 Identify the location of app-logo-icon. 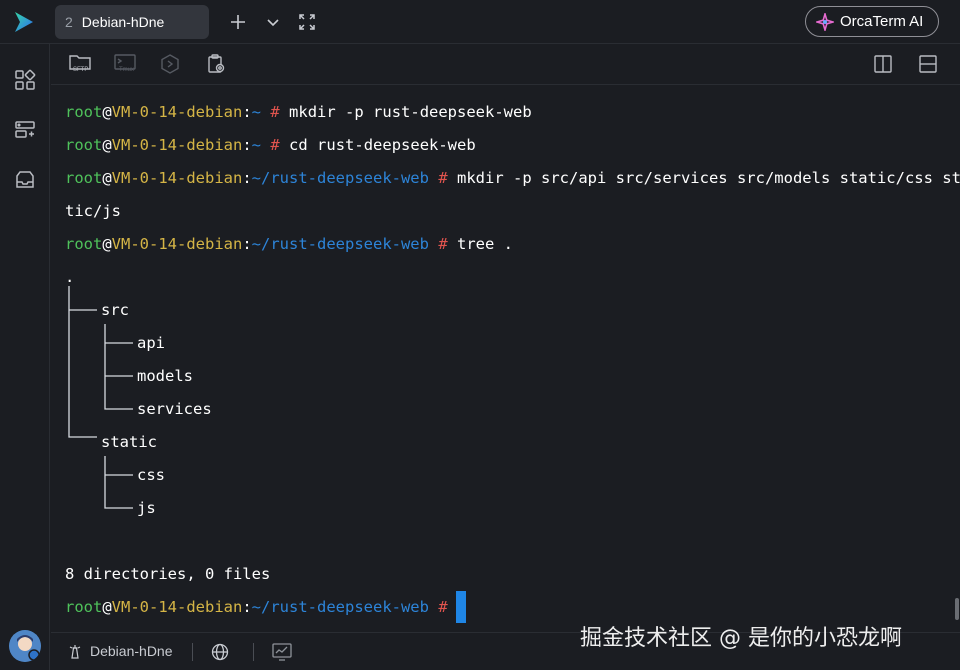
(24, 22).